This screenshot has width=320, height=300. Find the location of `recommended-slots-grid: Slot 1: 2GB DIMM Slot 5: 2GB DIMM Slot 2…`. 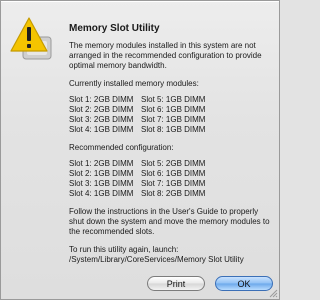

recommended-slots-grid: Slot 1: 2GB DIMM Slot 5: 2GB DIMM Slot 2… is located at coordinates (171, 179).